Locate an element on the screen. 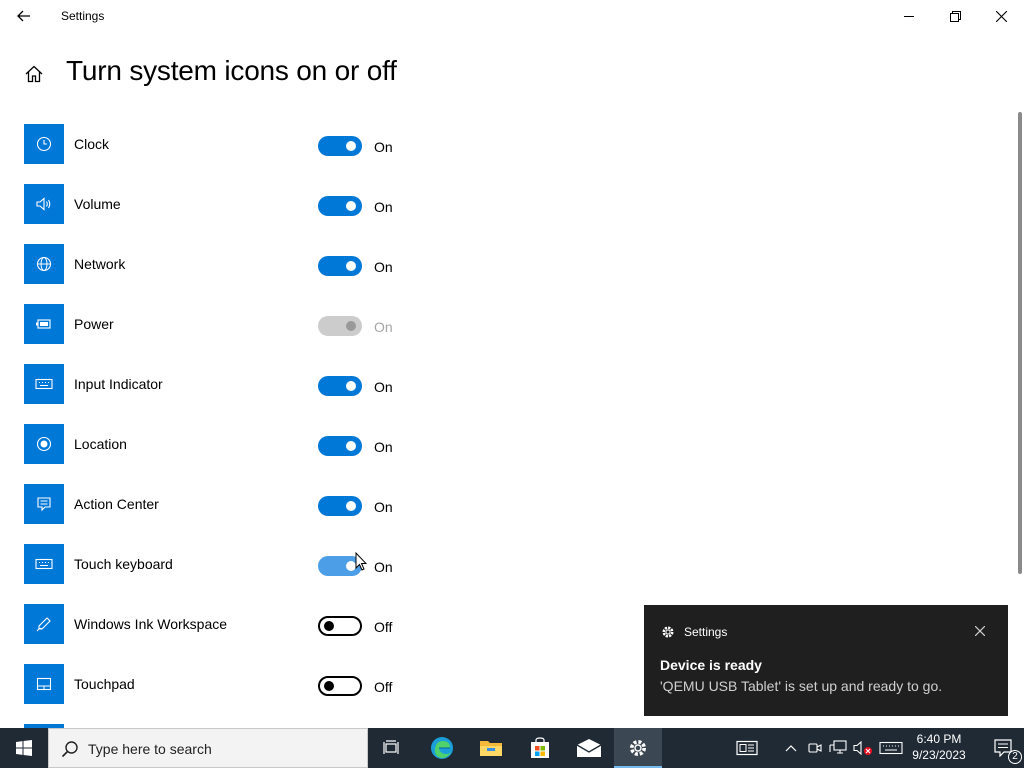 This screenshot has width=1024, height=768. store-icon is located at coordinates (540, 747).